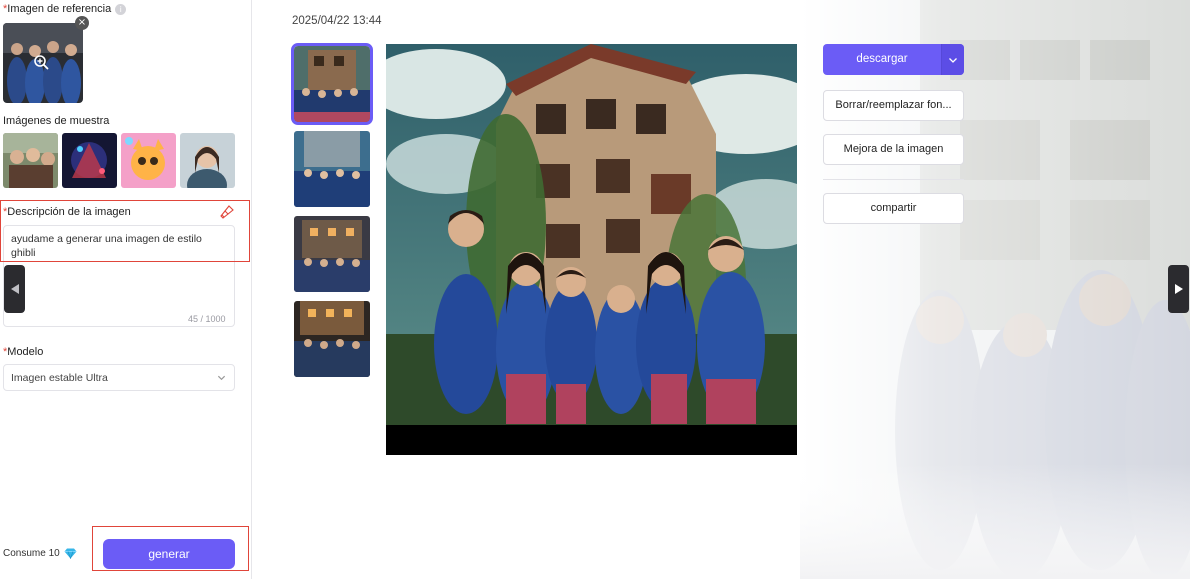 The width and height of the screenshot is (1190, 579). What do you see at coordinates (41, 62) in the screenshot?
I see `zoom-icon` at bounding box center [41, 62].